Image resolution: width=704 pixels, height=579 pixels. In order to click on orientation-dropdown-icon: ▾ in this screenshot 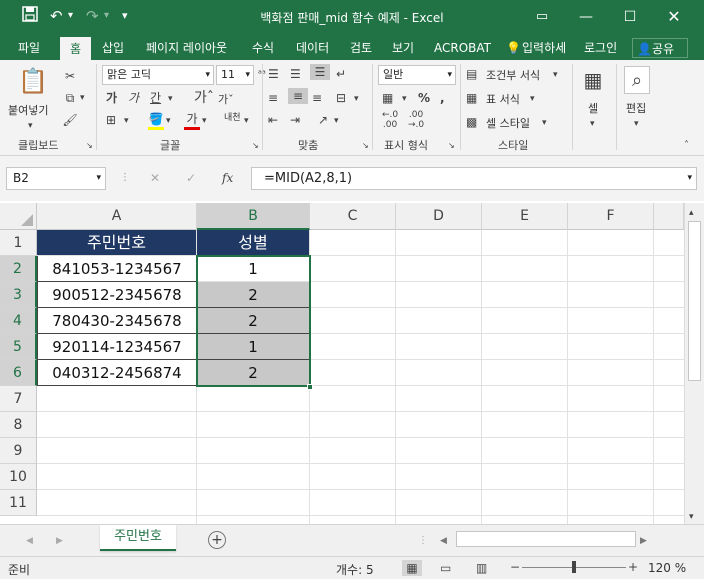, I will do `click(336, 121)`.